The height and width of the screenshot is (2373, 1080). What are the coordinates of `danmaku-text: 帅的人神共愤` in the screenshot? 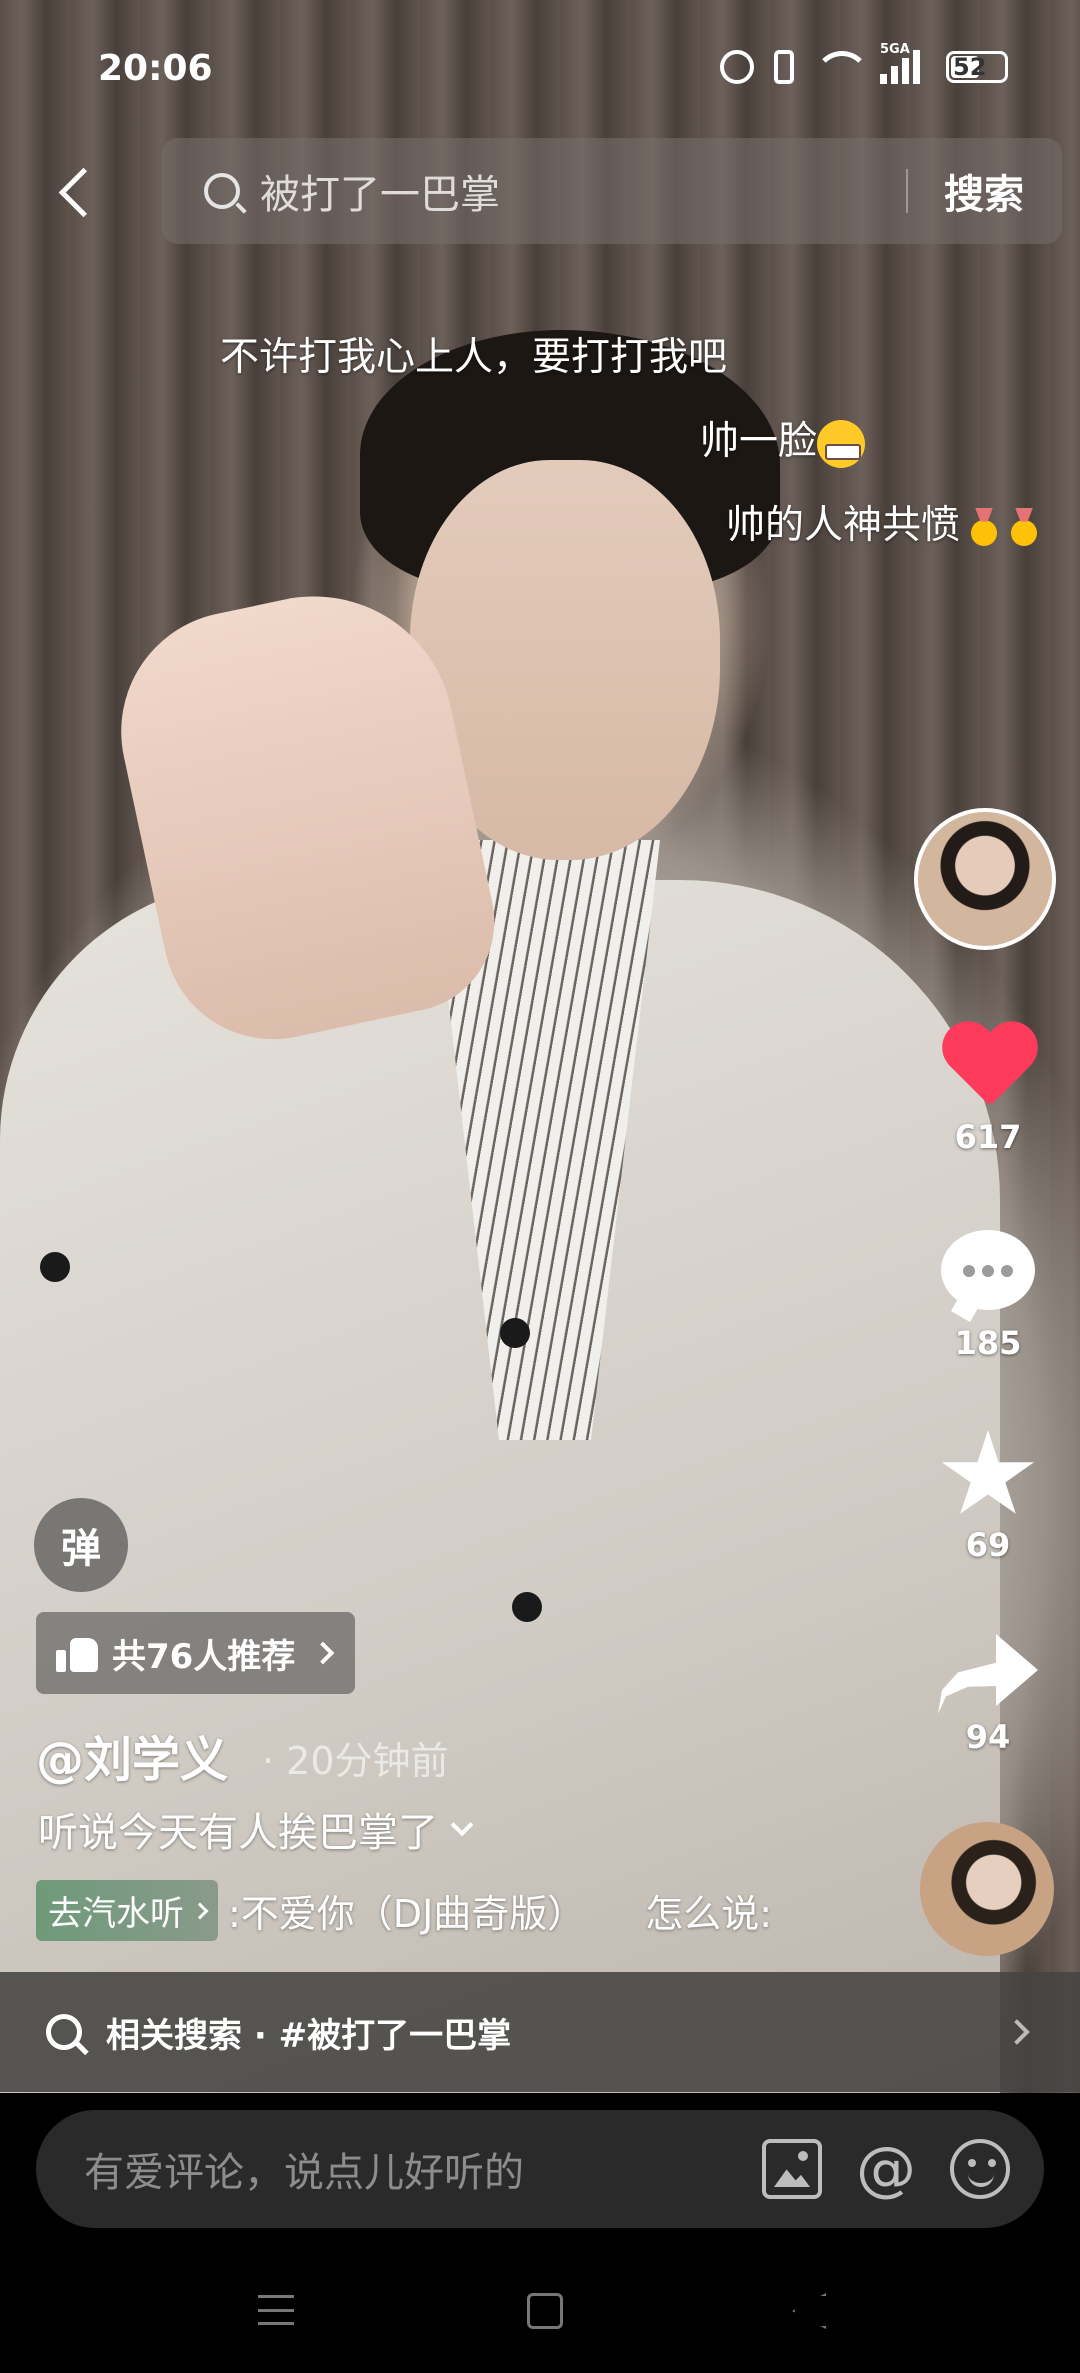 It's located at (843, 525).